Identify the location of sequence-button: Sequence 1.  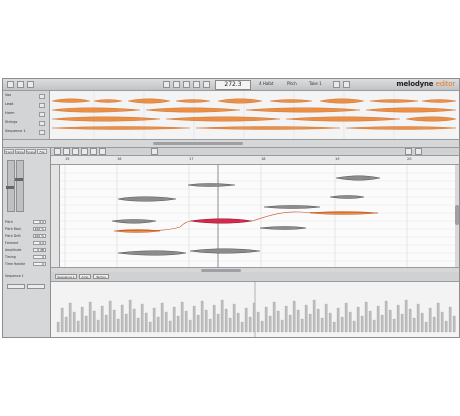
(66, 276).